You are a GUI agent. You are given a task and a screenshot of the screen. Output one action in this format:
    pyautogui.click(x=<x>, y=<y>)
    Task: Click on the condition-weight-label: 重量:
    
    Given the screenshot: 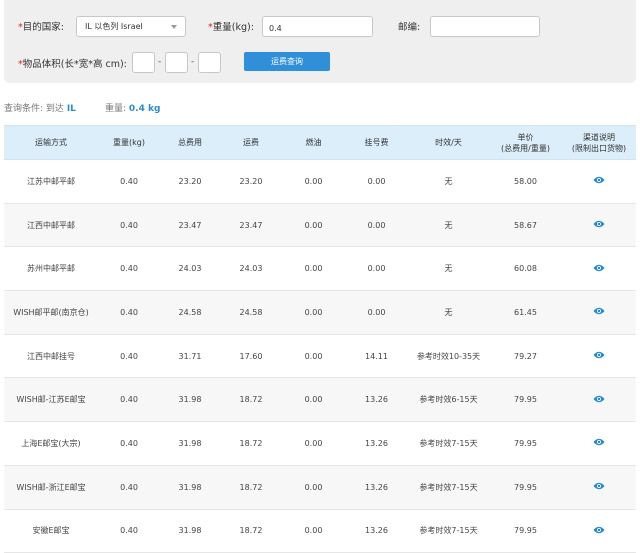 What is the action you would take?
    pyautogui.click(x=116, y=109)
    